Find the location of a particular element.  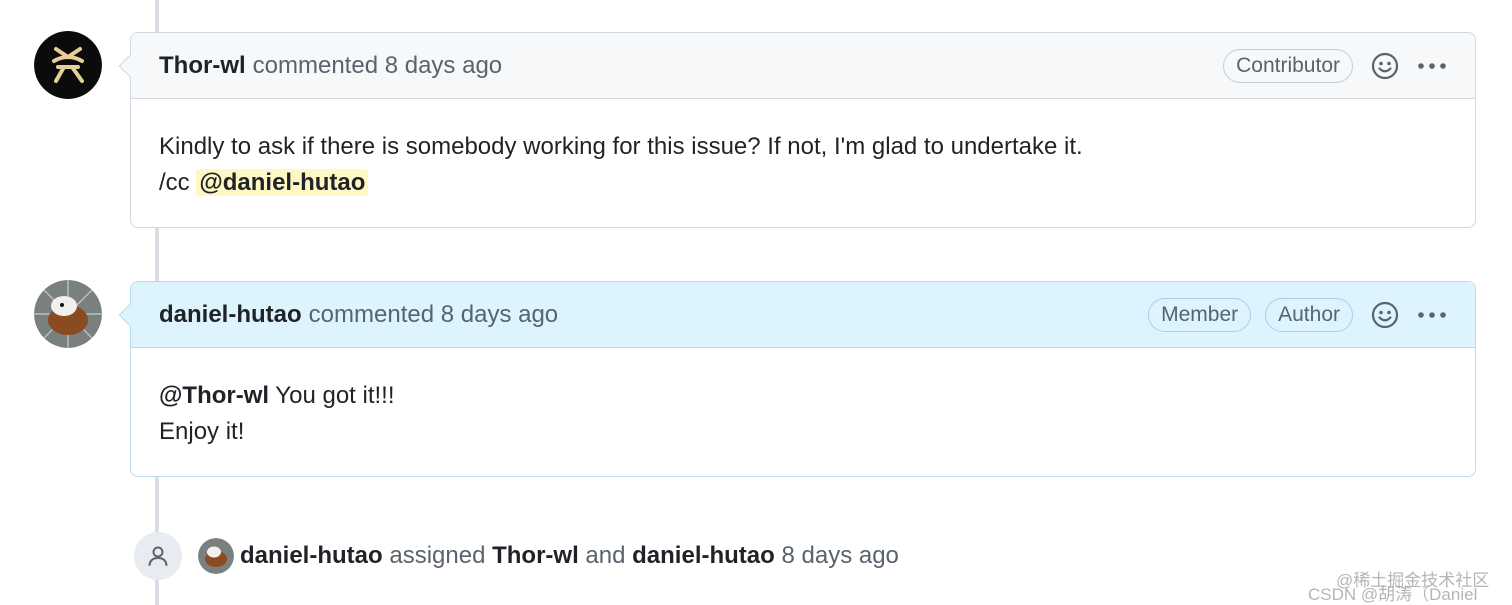

event-actor-avatar is located at coordinates (216, 556).